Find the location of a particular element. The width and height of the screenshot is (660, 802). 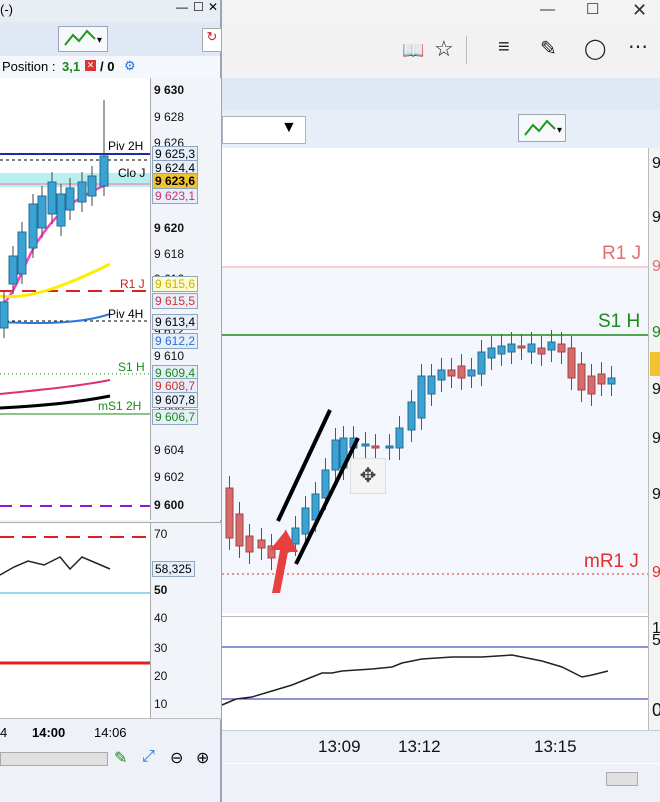

indicator-axis-label: 20 is located at coordinates (161, 676).